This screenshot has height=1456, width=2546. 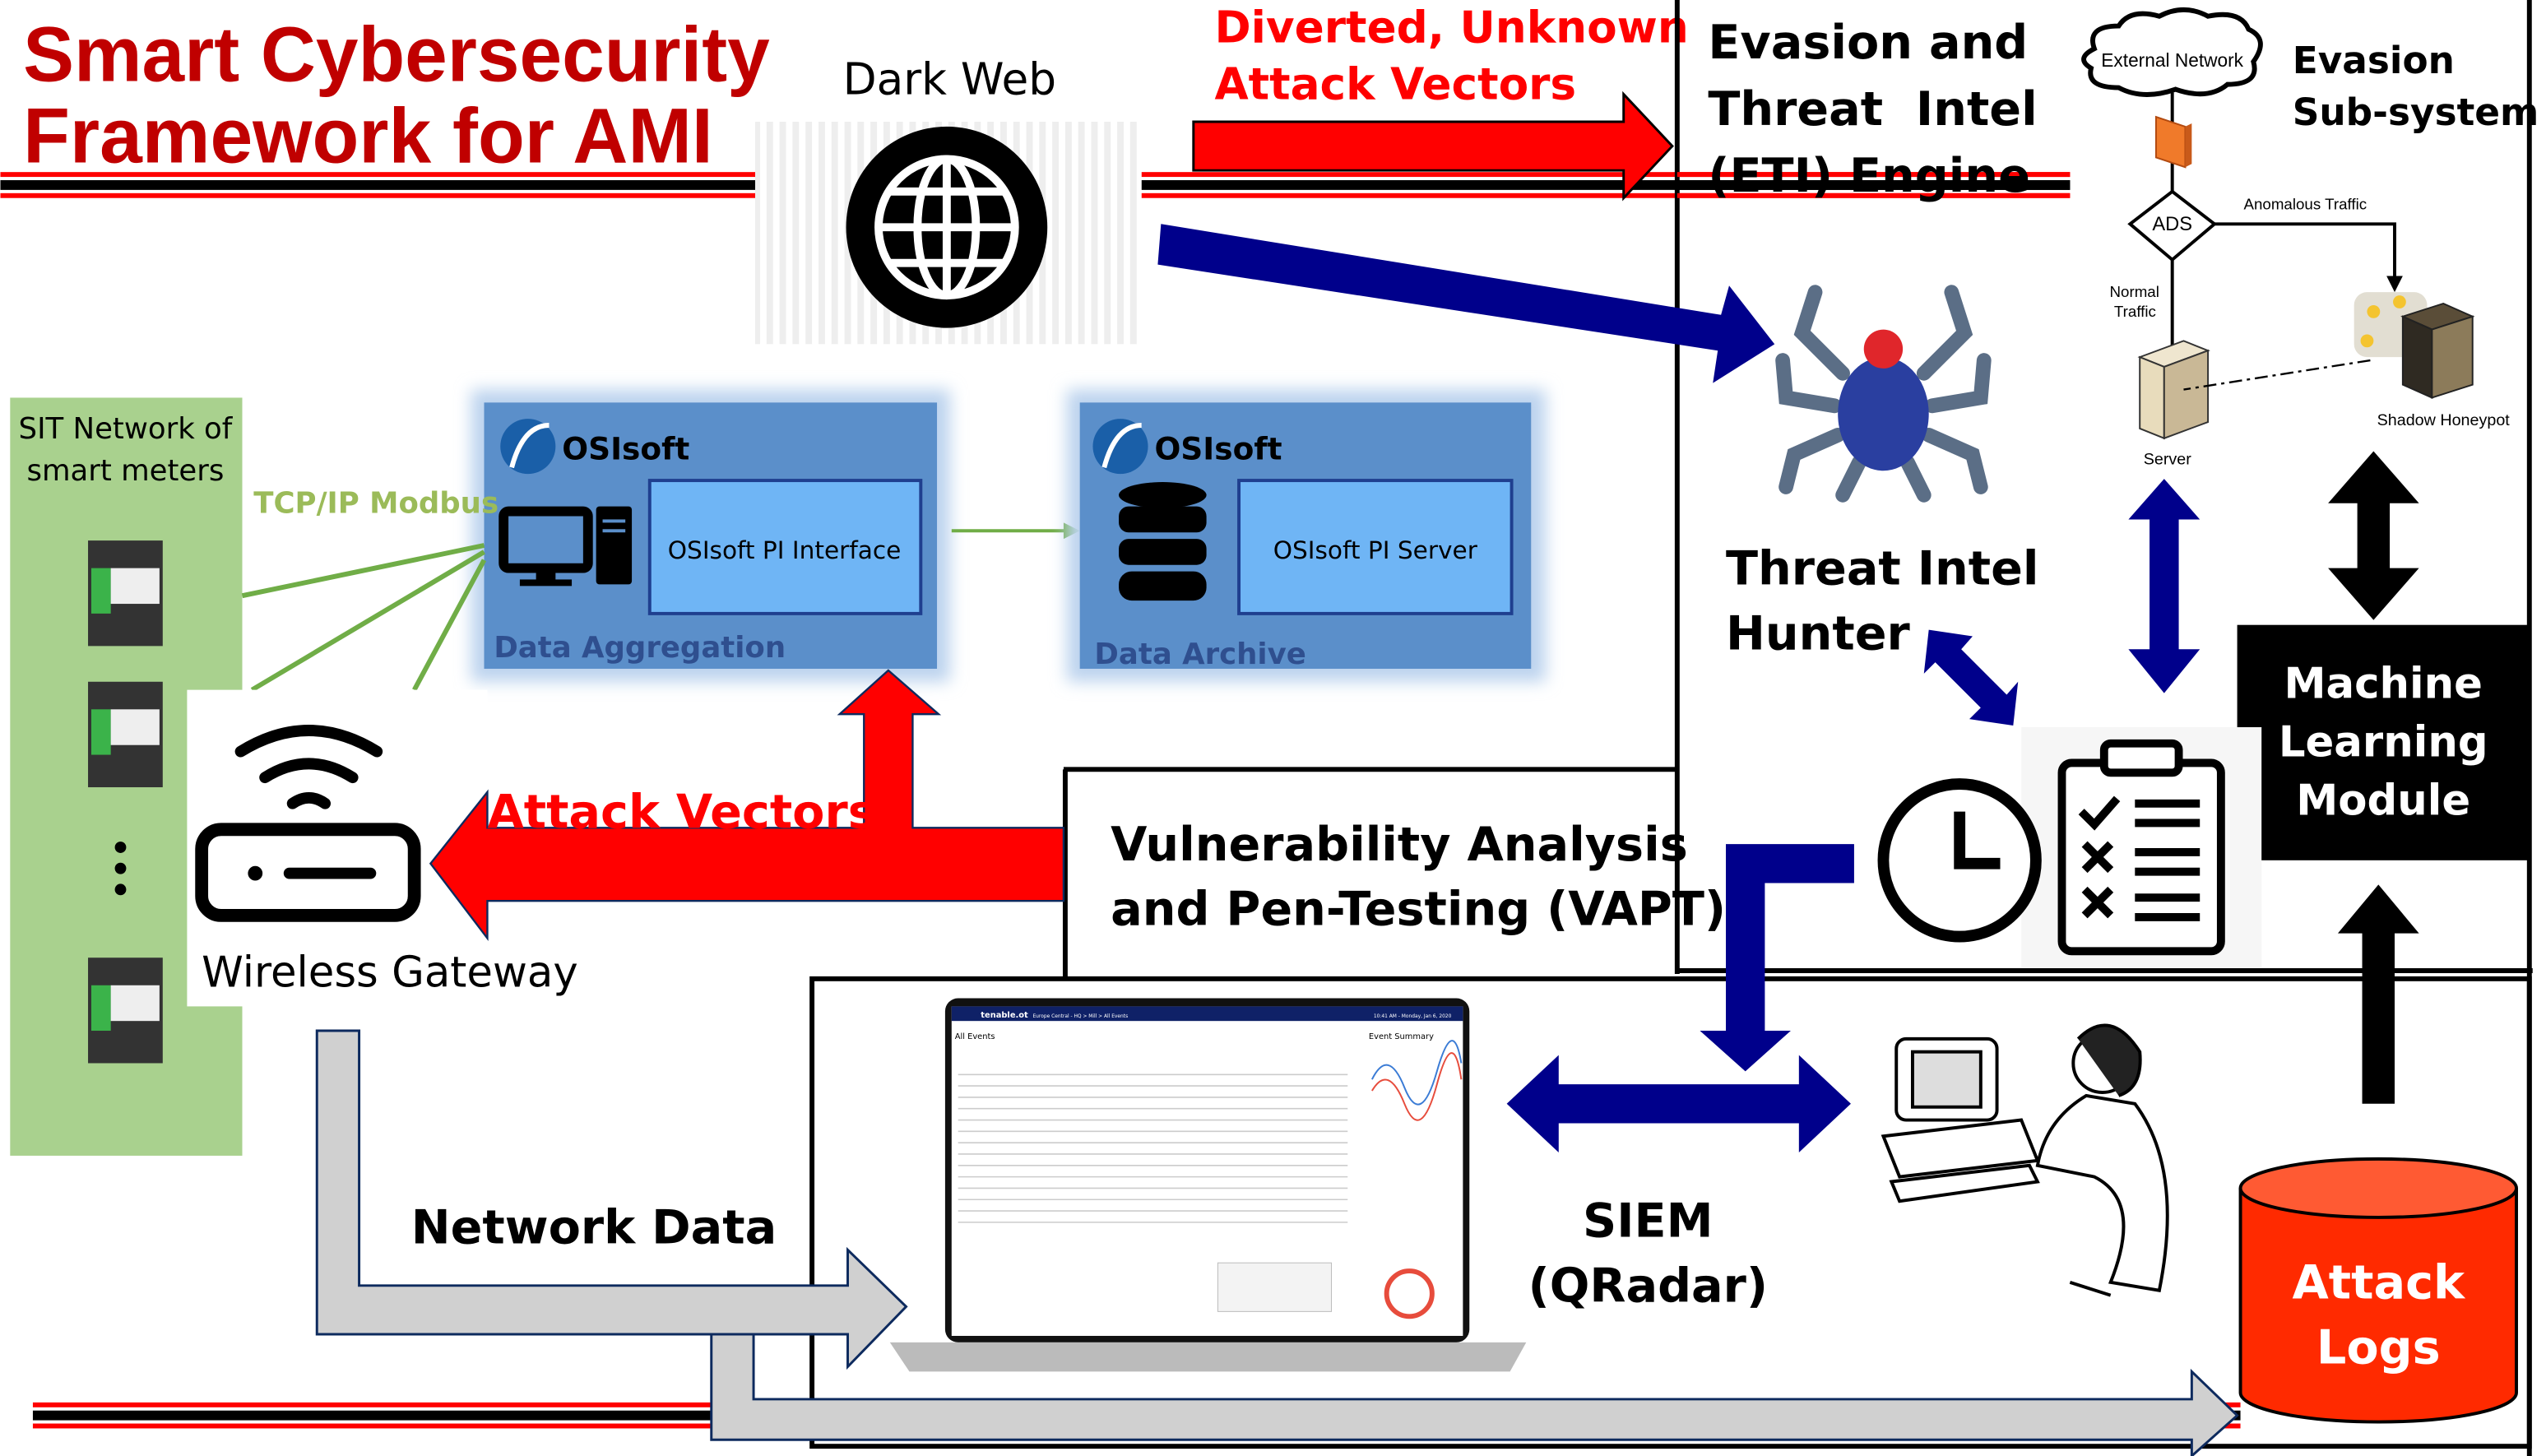 I want to click on shadow-honeypot-label: Shadow Honeypot, so click(x=2444, y=420).